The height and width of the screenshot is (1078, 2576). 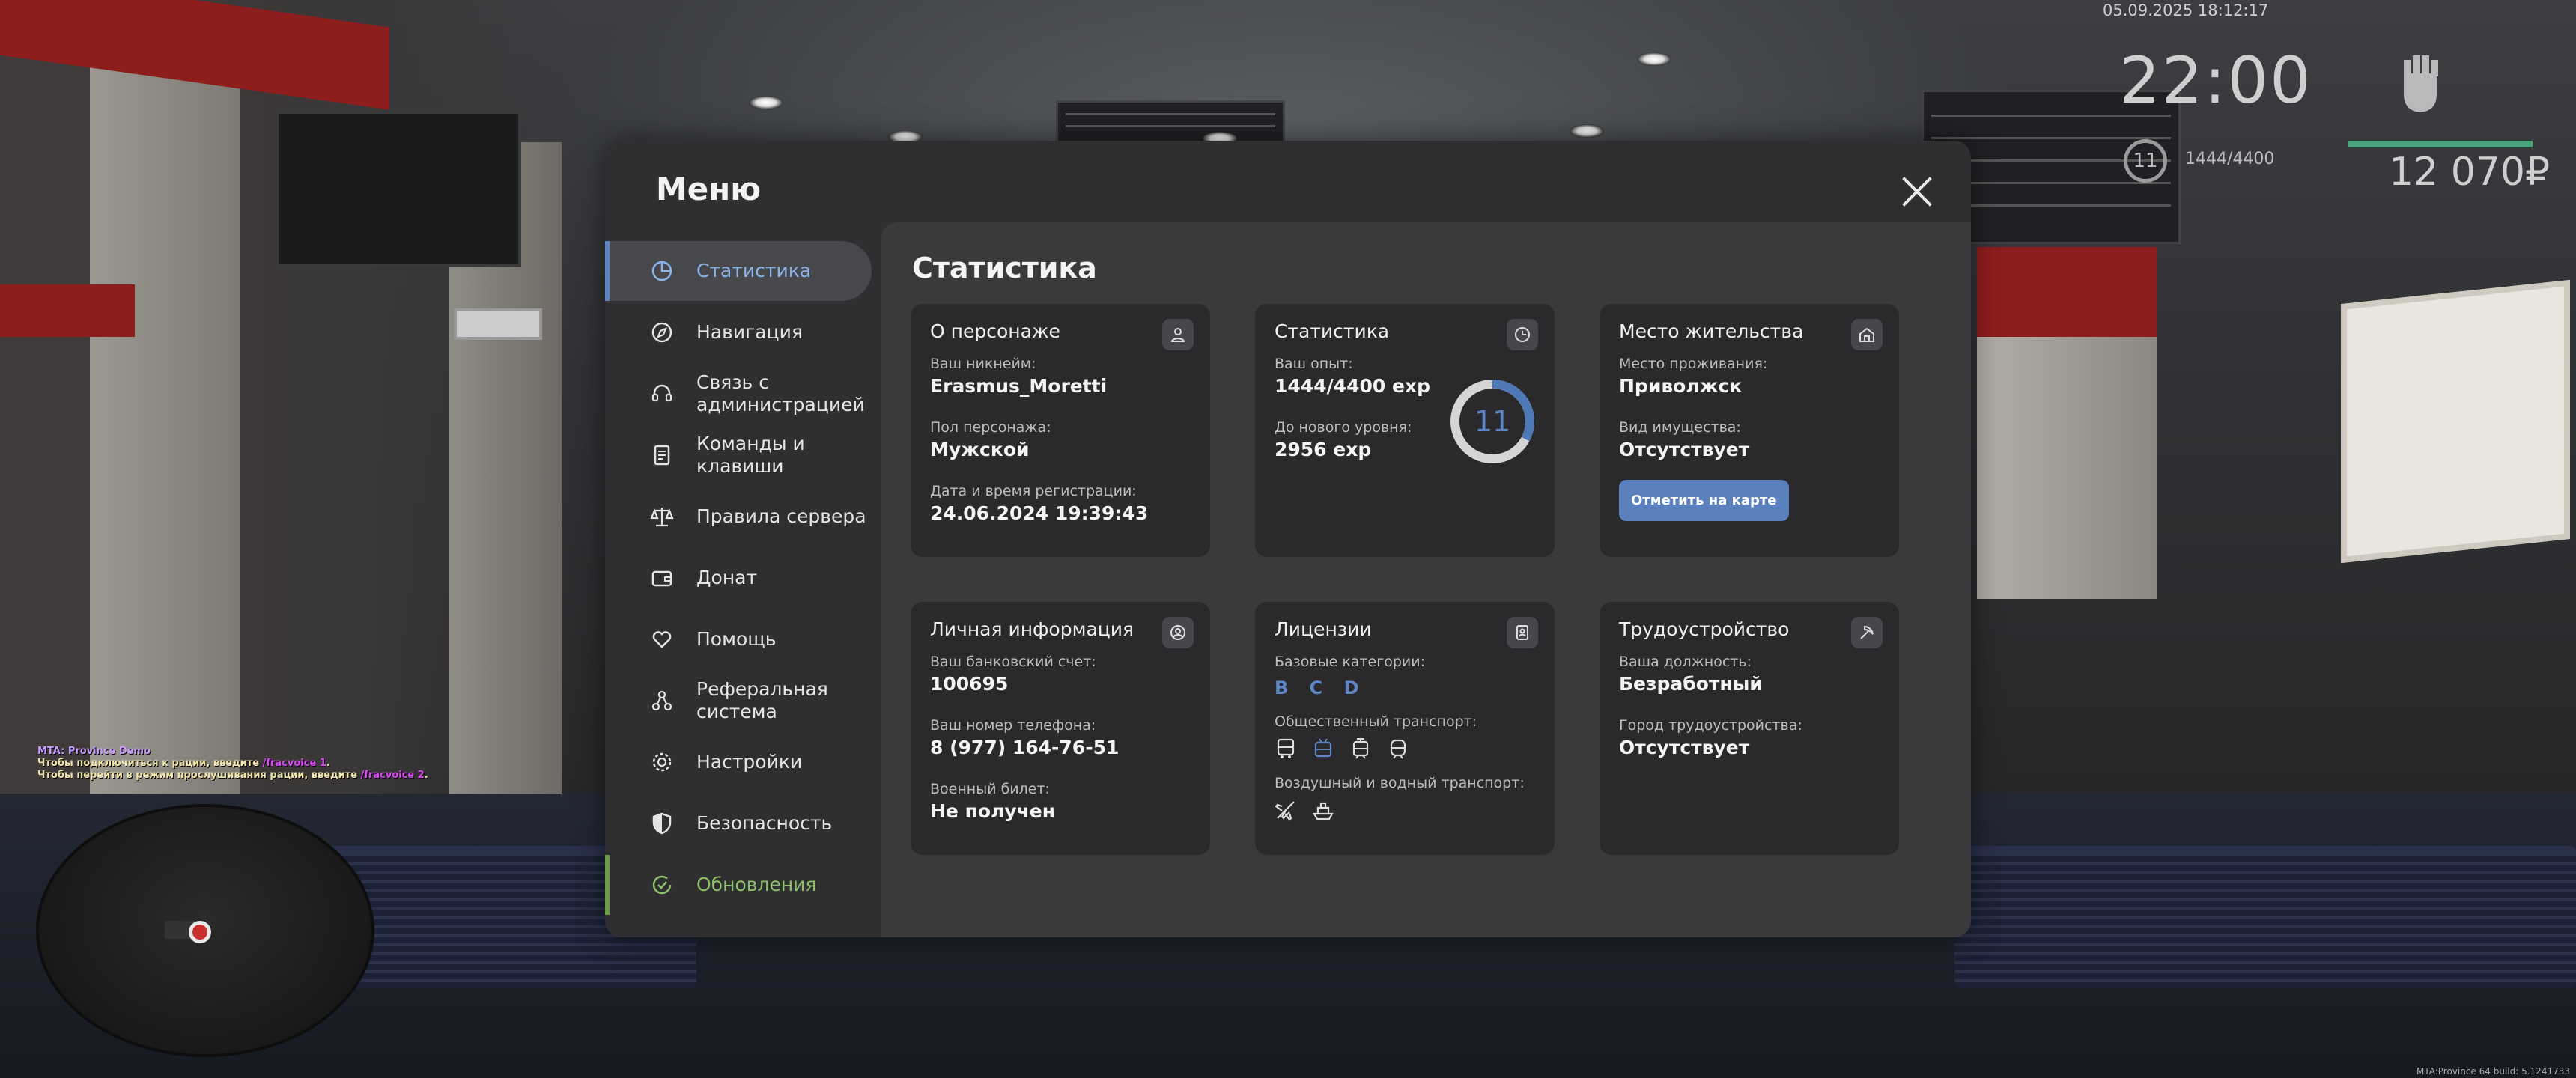 What do you see at coordinates (1917, 191) in the screenshot?
I see `close-icon` at bounding box center [1917, 191].